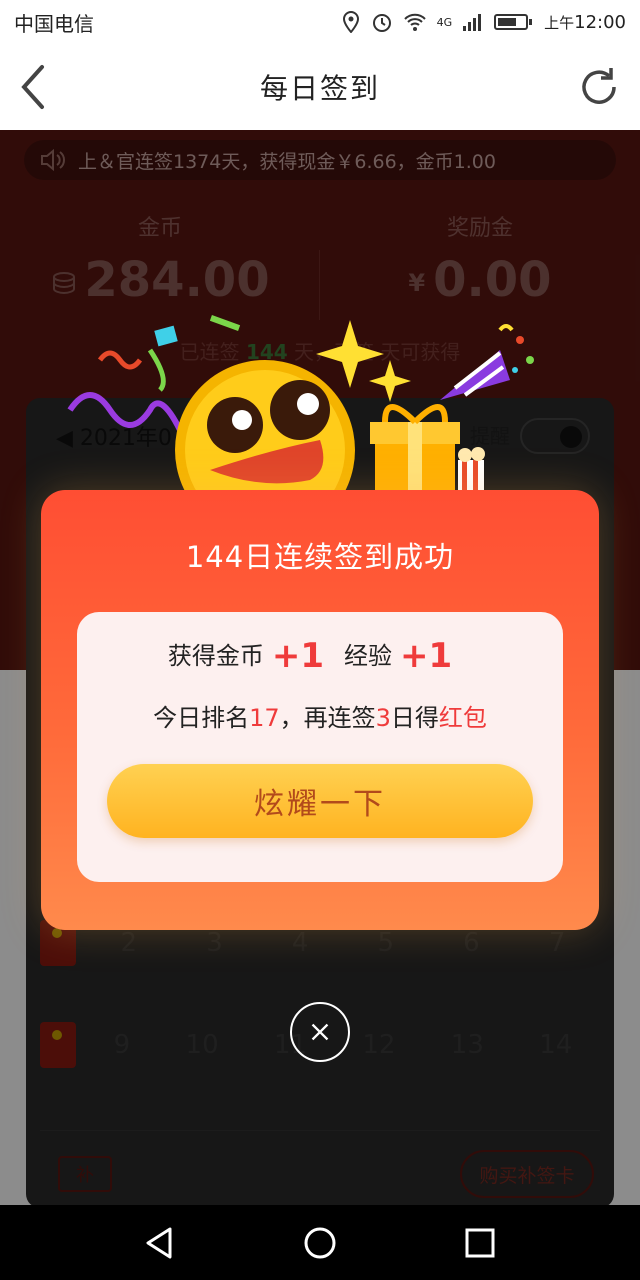 This screenshot has width=640, height=1280. Describe the element at coordinates (34, 87) in the screenshot. I see `back-icon` at that location.